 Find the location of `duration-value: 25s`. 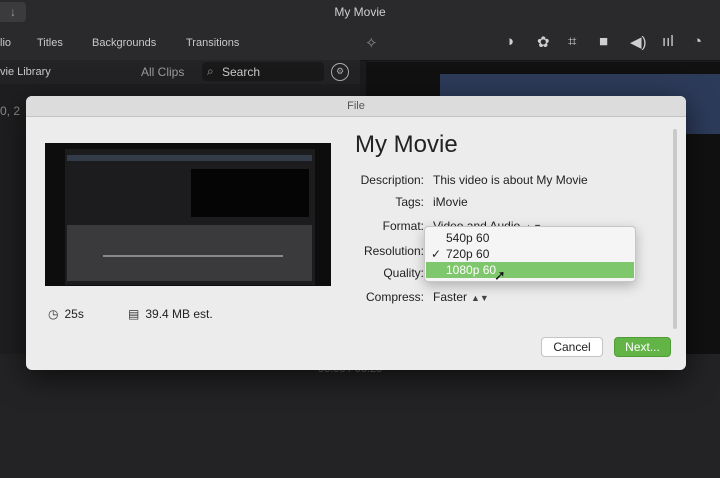

duration-value: 25s is located at coordinates (74, 314).